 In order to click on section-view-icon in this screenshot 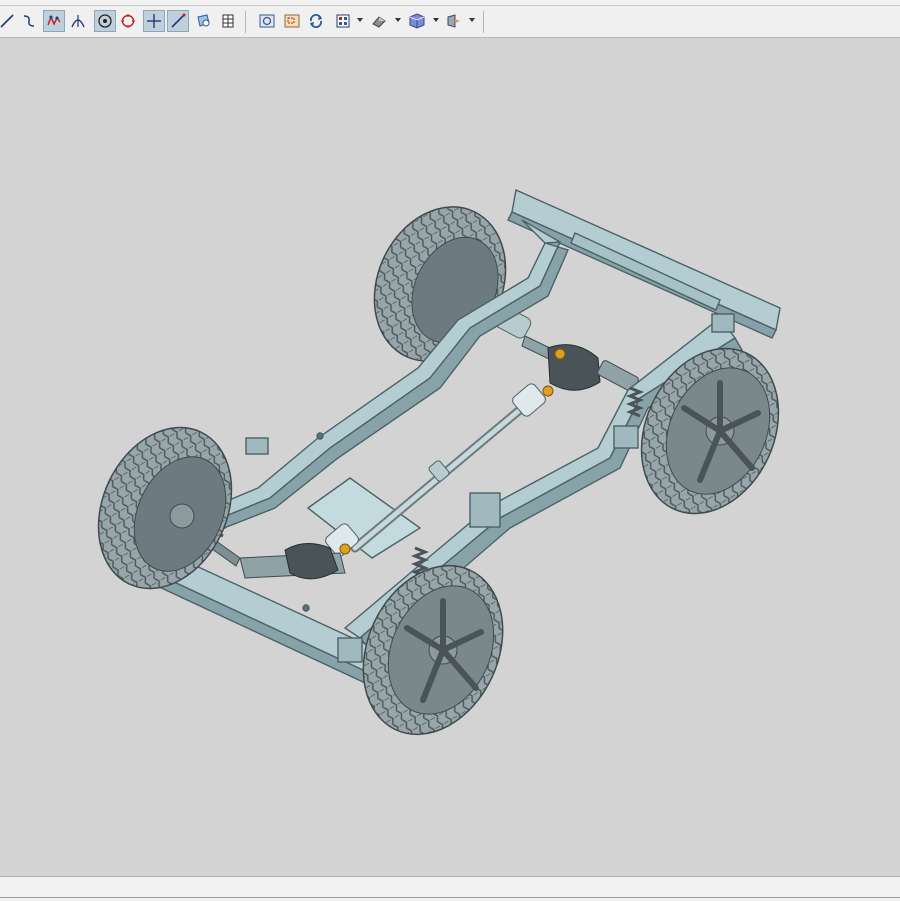, I will do `click(454, 21)`.